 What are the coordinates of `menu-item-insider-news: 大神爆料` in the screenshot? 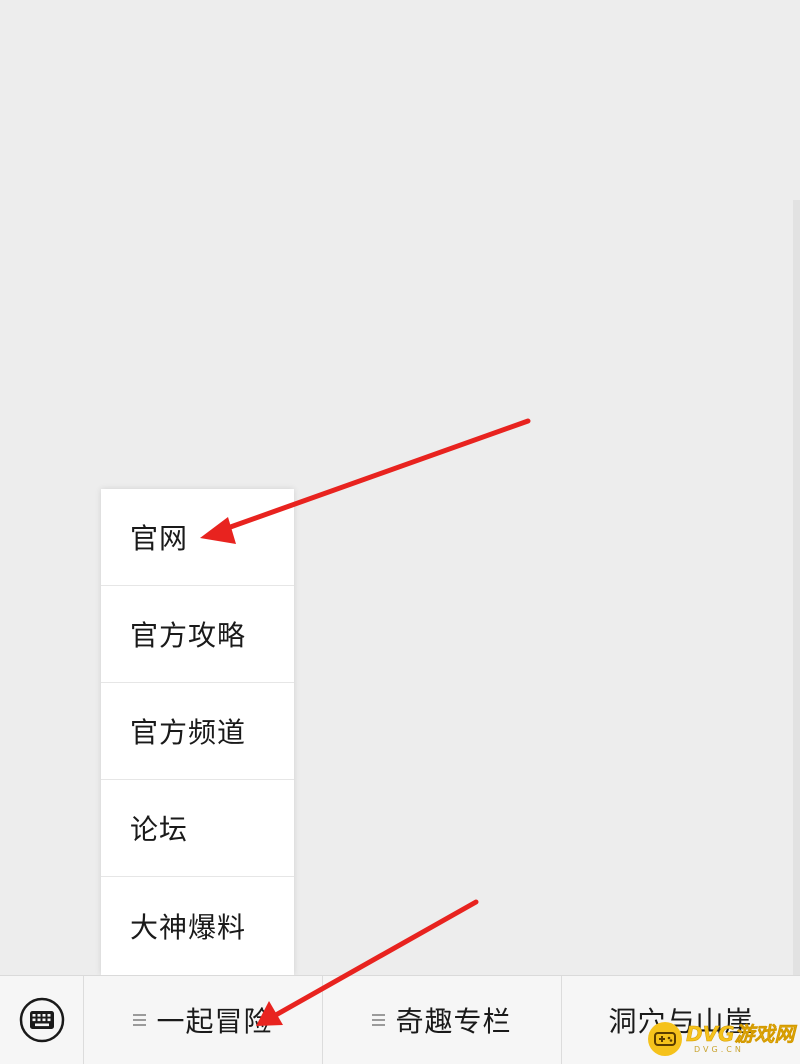 It's located at (197, 925).